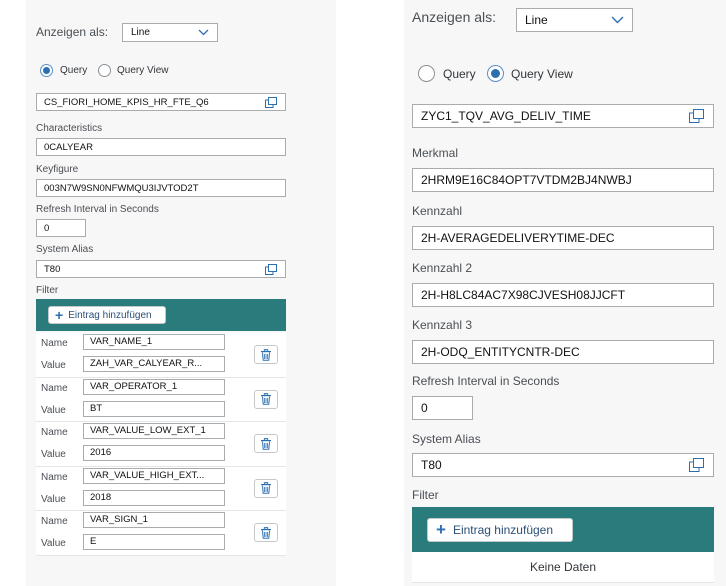 The height and width of the screenshot is (586, 726). I want to click on query-input: CS_FIORI_HOME_KPIS_HR_FTE_Q6, so click(161, 102).